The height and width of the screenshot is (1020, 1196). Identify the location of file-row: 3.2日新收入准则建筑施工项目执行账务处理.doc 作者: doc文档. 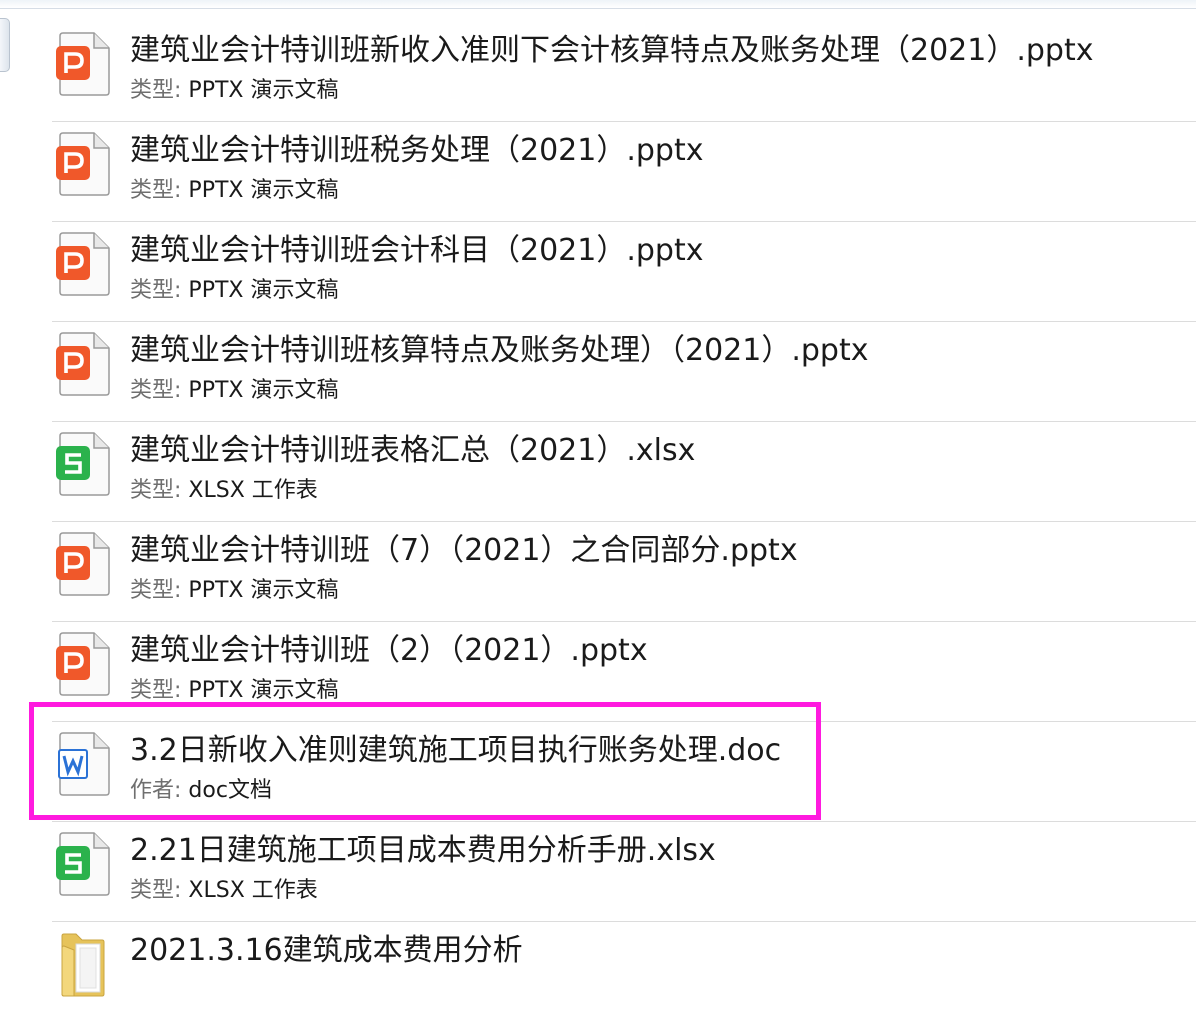
(624, 761).